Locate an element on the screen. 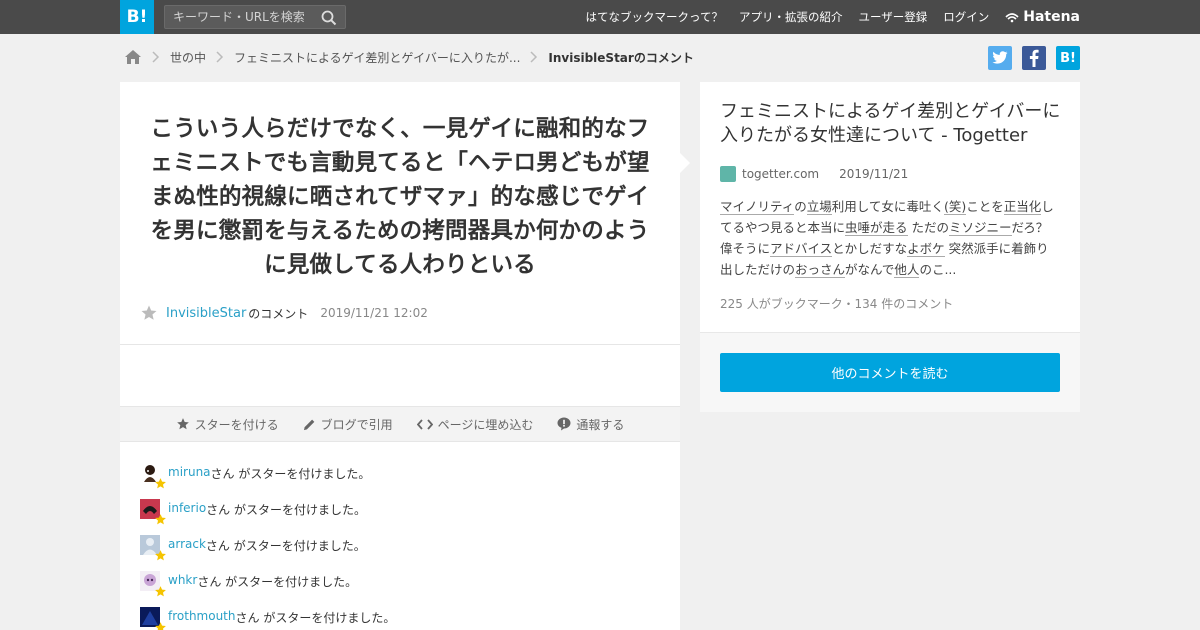 This screenshot has height=630, width=1200. comment-date: 2019/11/21 12:02 is located at coordinates (374, 313).